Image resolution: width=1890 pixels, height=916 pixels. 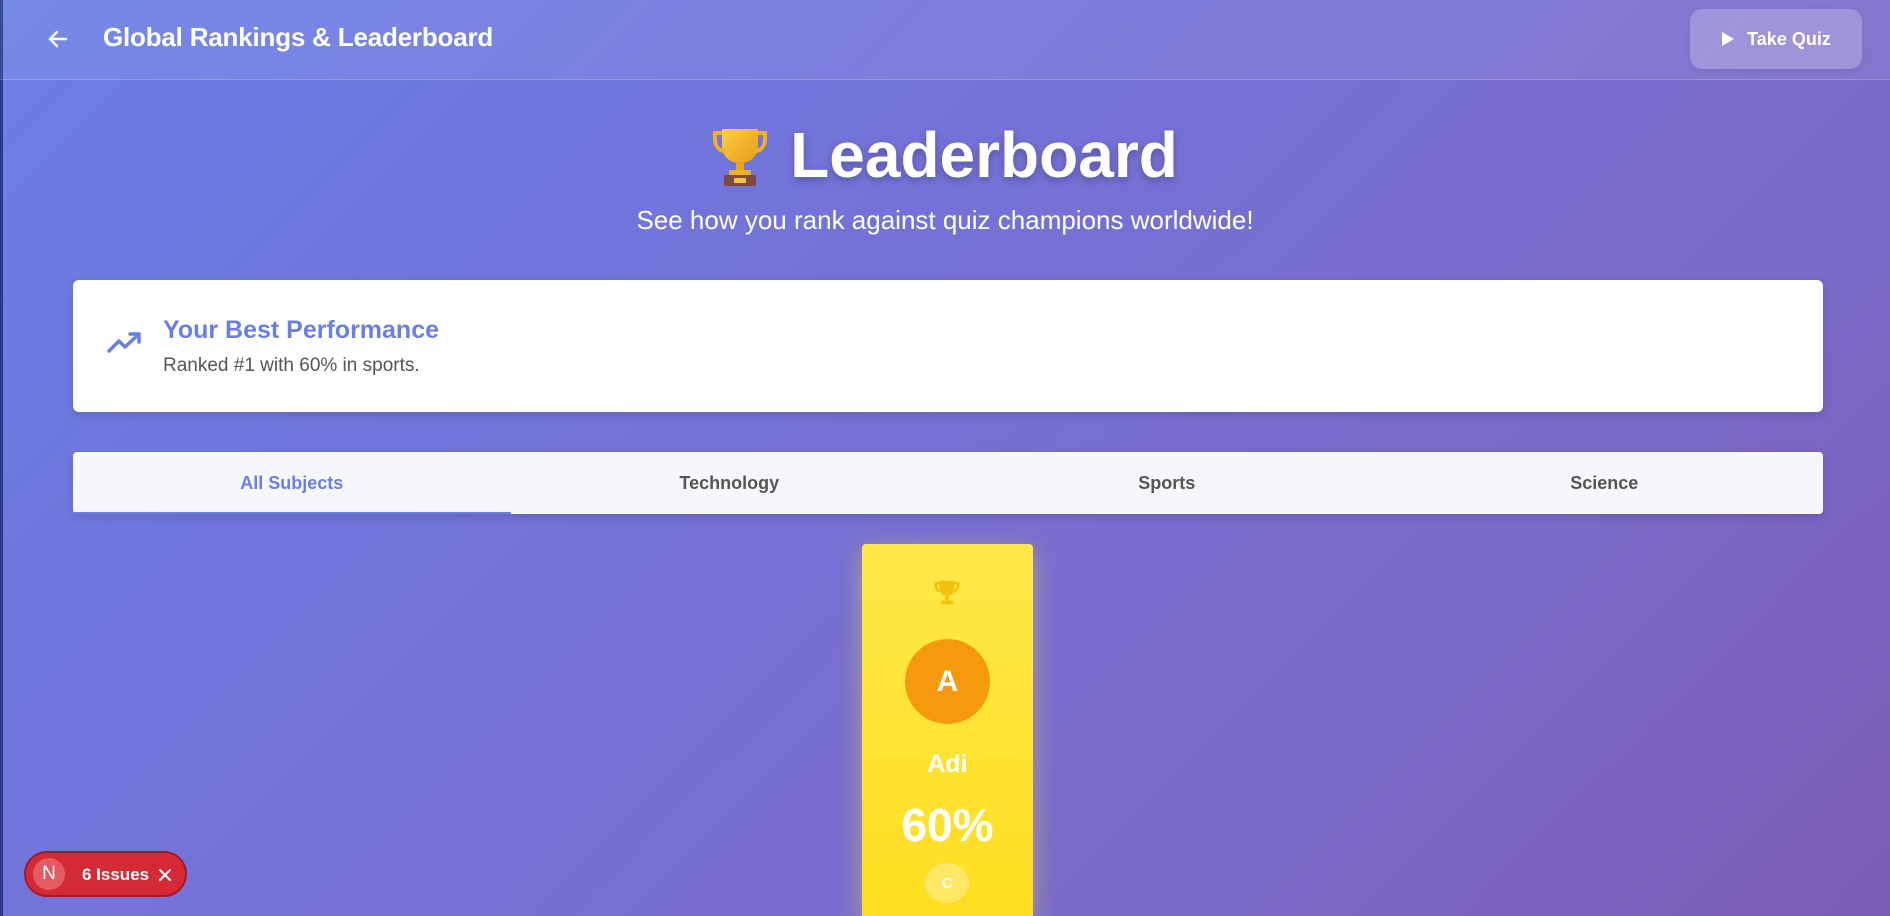 What do you see at coordinates (116, 874) in the screenshot?
I see `issues-label: 6 Issues` at bounding box center [116, 874].